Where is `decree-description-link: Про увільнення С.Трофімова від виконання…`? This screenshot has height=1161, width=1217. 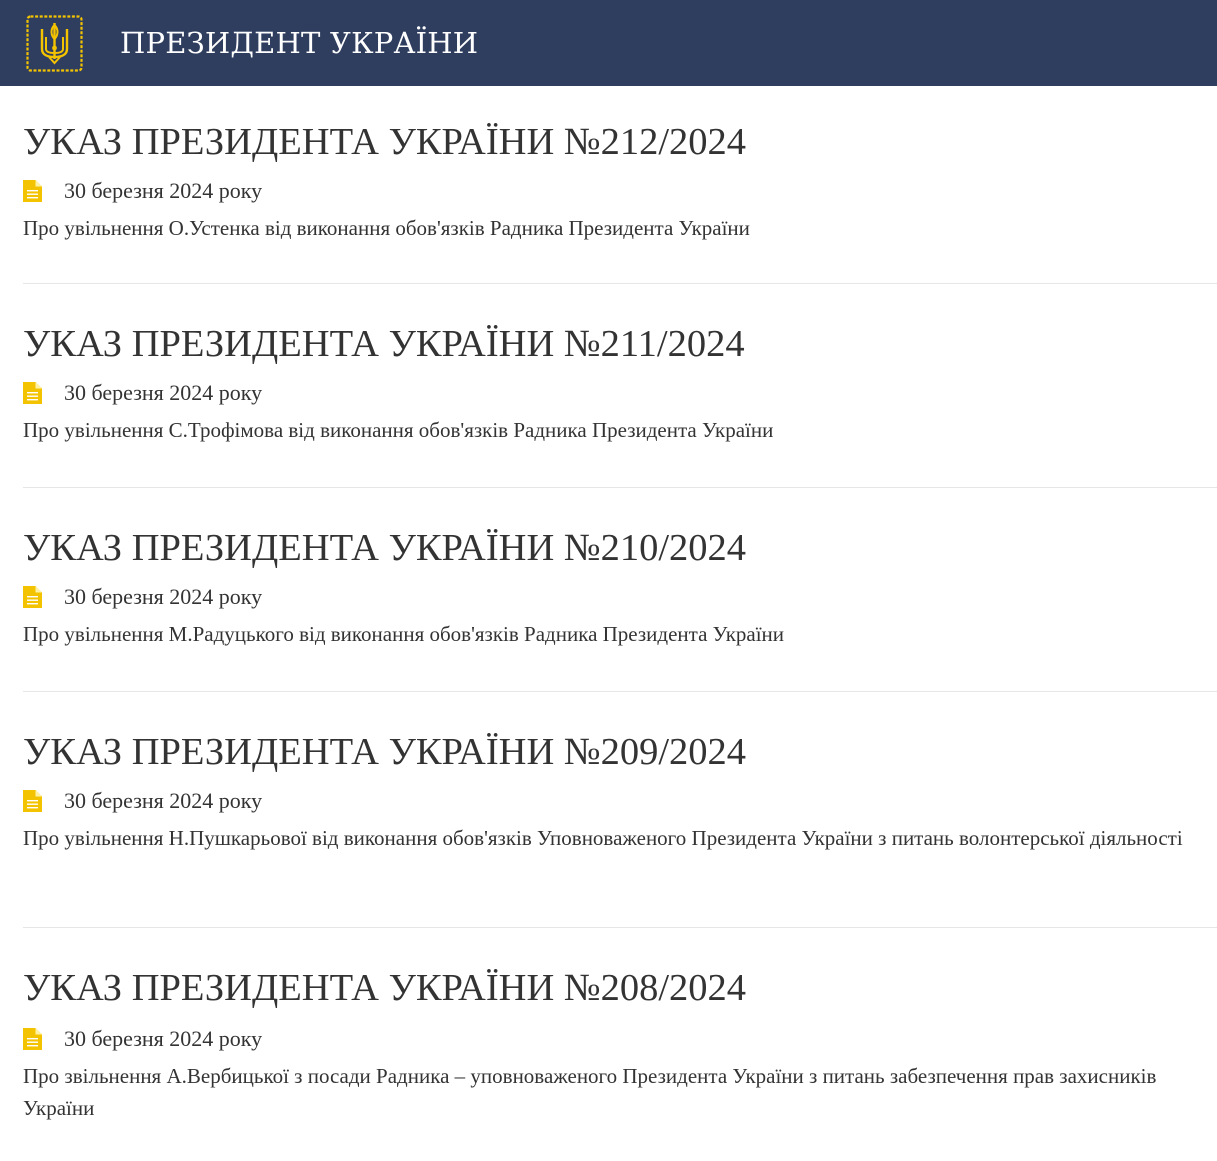 decree-description-link: Про увільнення С.Трофімова від виконання… is located at coordinates (620, 430).